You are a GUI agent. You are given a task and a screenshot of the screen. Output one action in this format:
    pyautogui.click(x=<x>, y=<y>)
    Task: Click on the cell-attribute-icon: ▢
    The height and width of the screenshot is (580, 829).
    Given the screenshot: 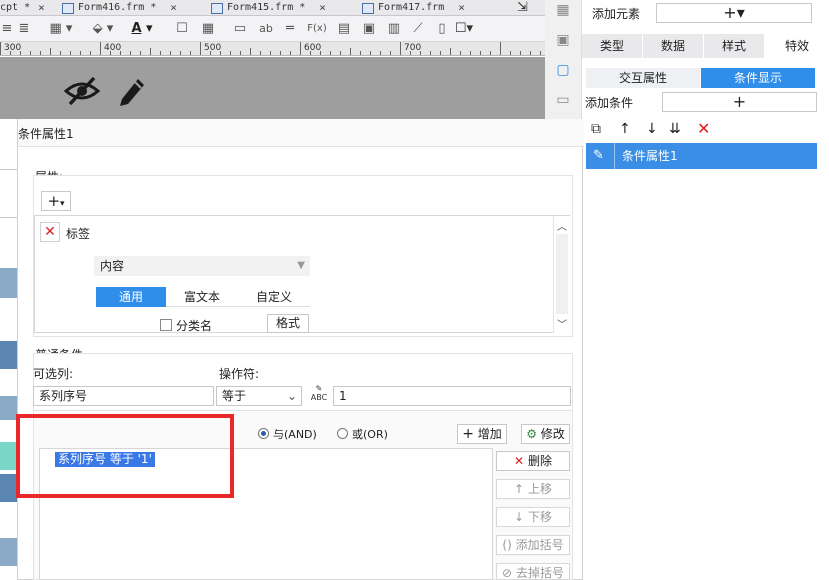 What is the action you would take?
    pyautogui.click(x=563, y=70)
    